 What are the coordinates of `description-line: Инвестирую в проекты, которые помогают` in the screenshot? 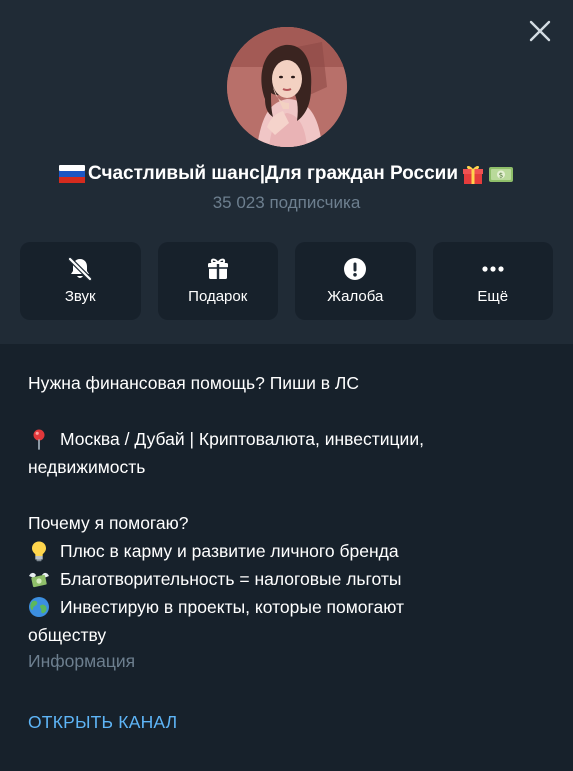 It's located at (288, 607).